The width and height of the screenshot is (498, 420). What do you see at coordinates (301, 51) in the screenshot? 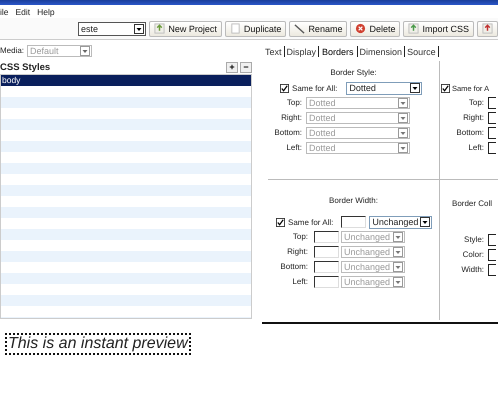
I see `tab: Display` at bounding box center [301, 51].